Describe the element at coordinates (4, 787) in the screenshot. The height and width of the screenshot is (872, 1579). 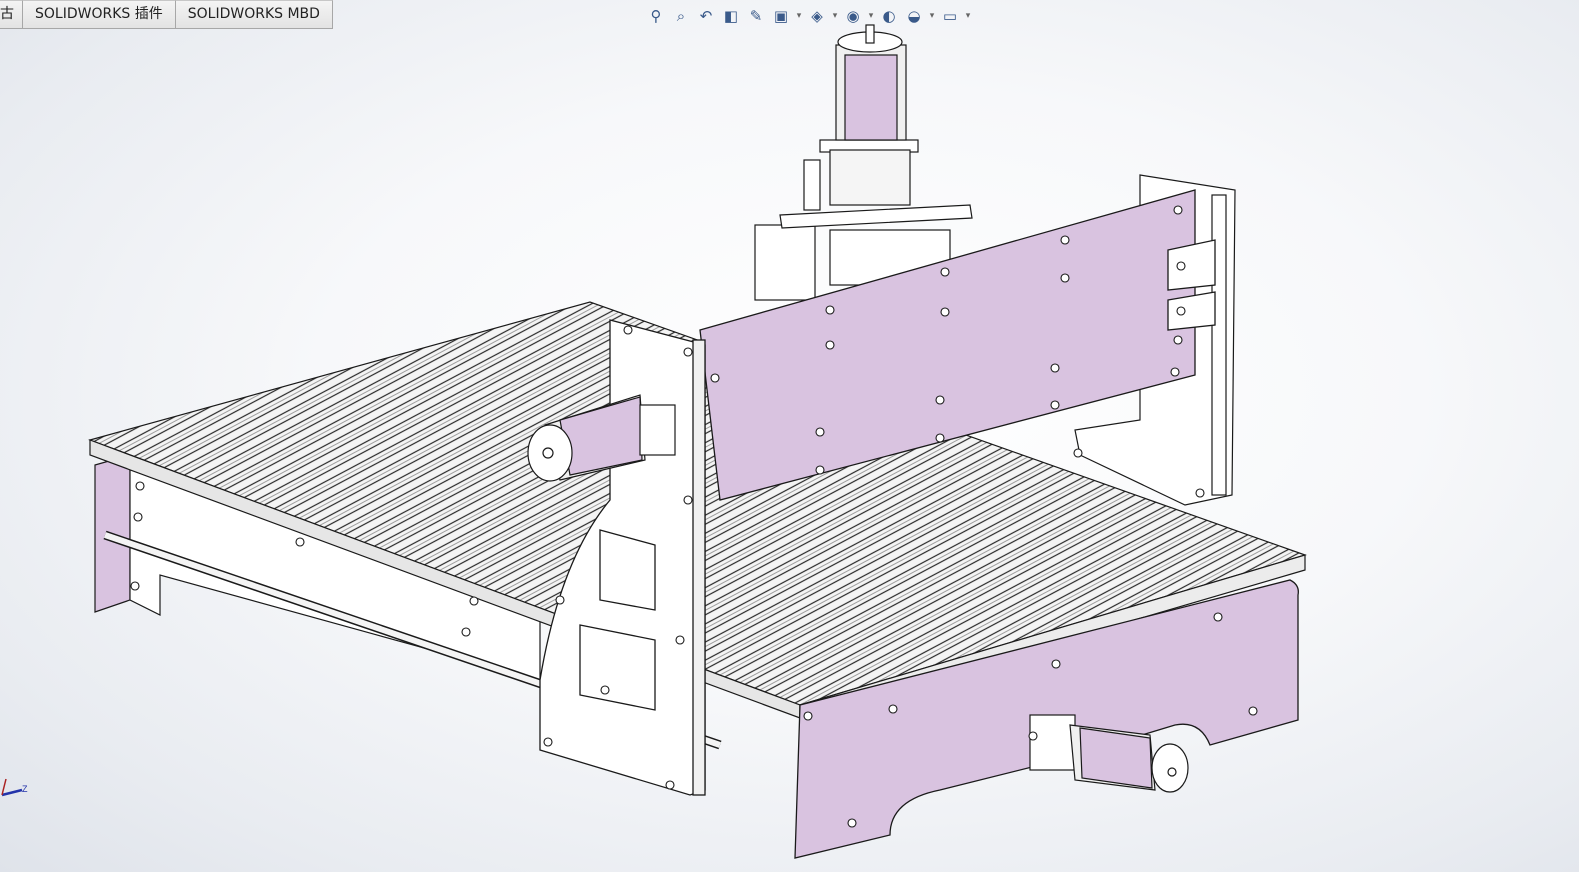
I see `y-axis-line` at that location.